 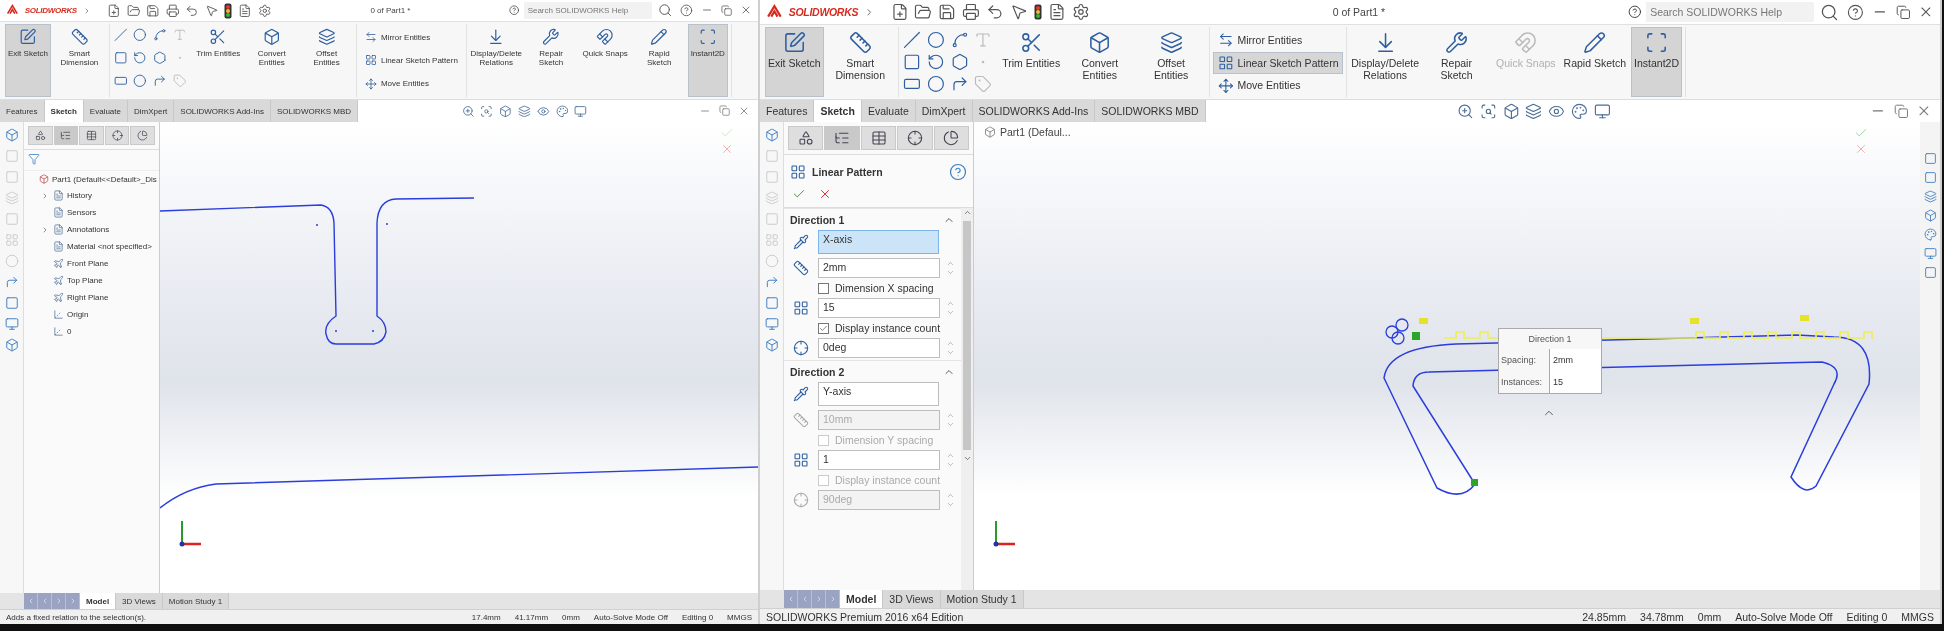 I want to click on ribbon-tab: Features, so click(x=22, y=111).